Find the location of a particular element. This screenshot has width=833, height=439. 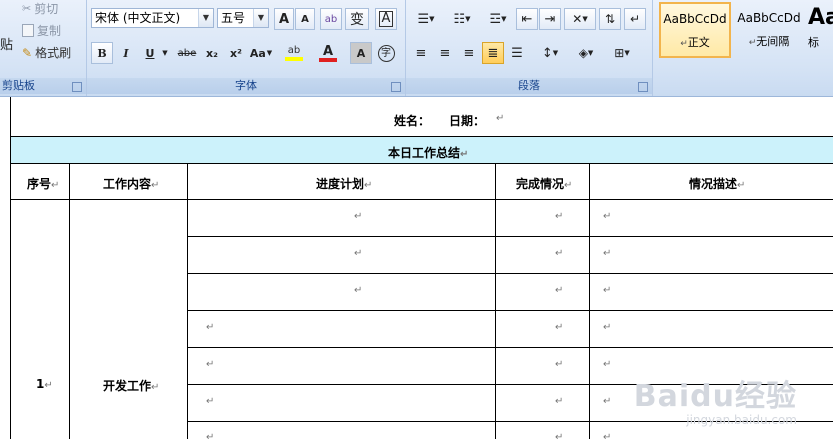

align-center-button: ≡ is located at coordinates (445, 53).